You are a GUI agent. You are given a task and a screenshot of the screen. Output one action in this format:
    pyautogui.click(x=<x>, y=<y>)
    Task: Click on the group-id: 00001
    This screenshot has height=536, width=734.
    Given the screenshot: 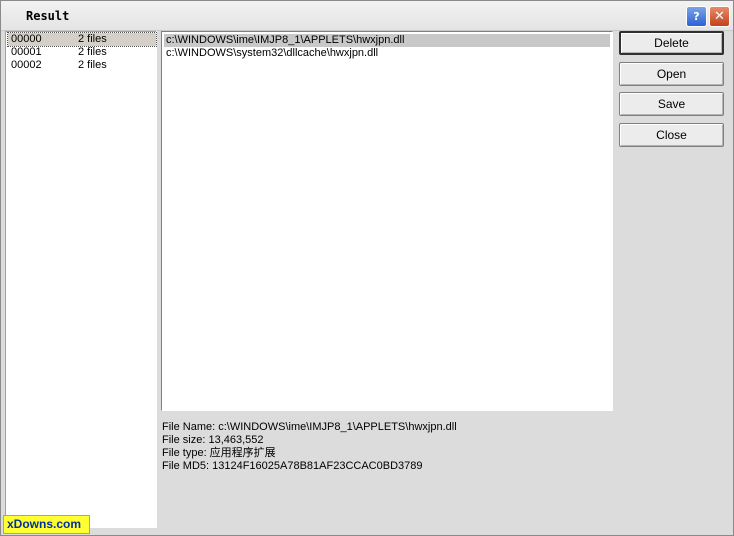 What is the action you would take?
    pyautogui.click(x=26, y=52)
    